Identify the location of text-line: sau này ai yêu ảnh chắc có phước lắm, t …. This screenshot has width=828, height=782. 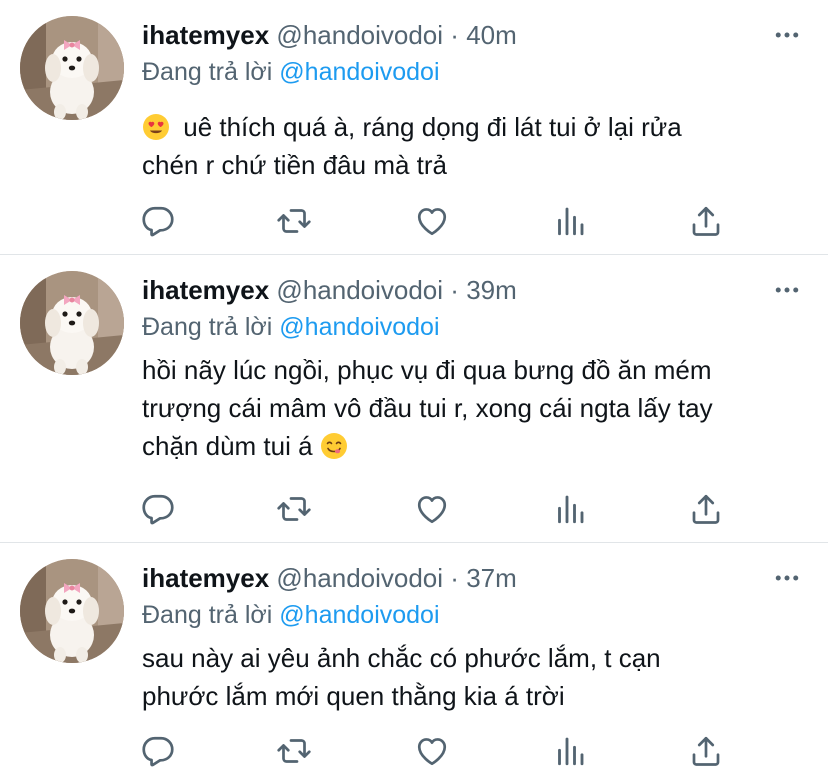
(401, 658).